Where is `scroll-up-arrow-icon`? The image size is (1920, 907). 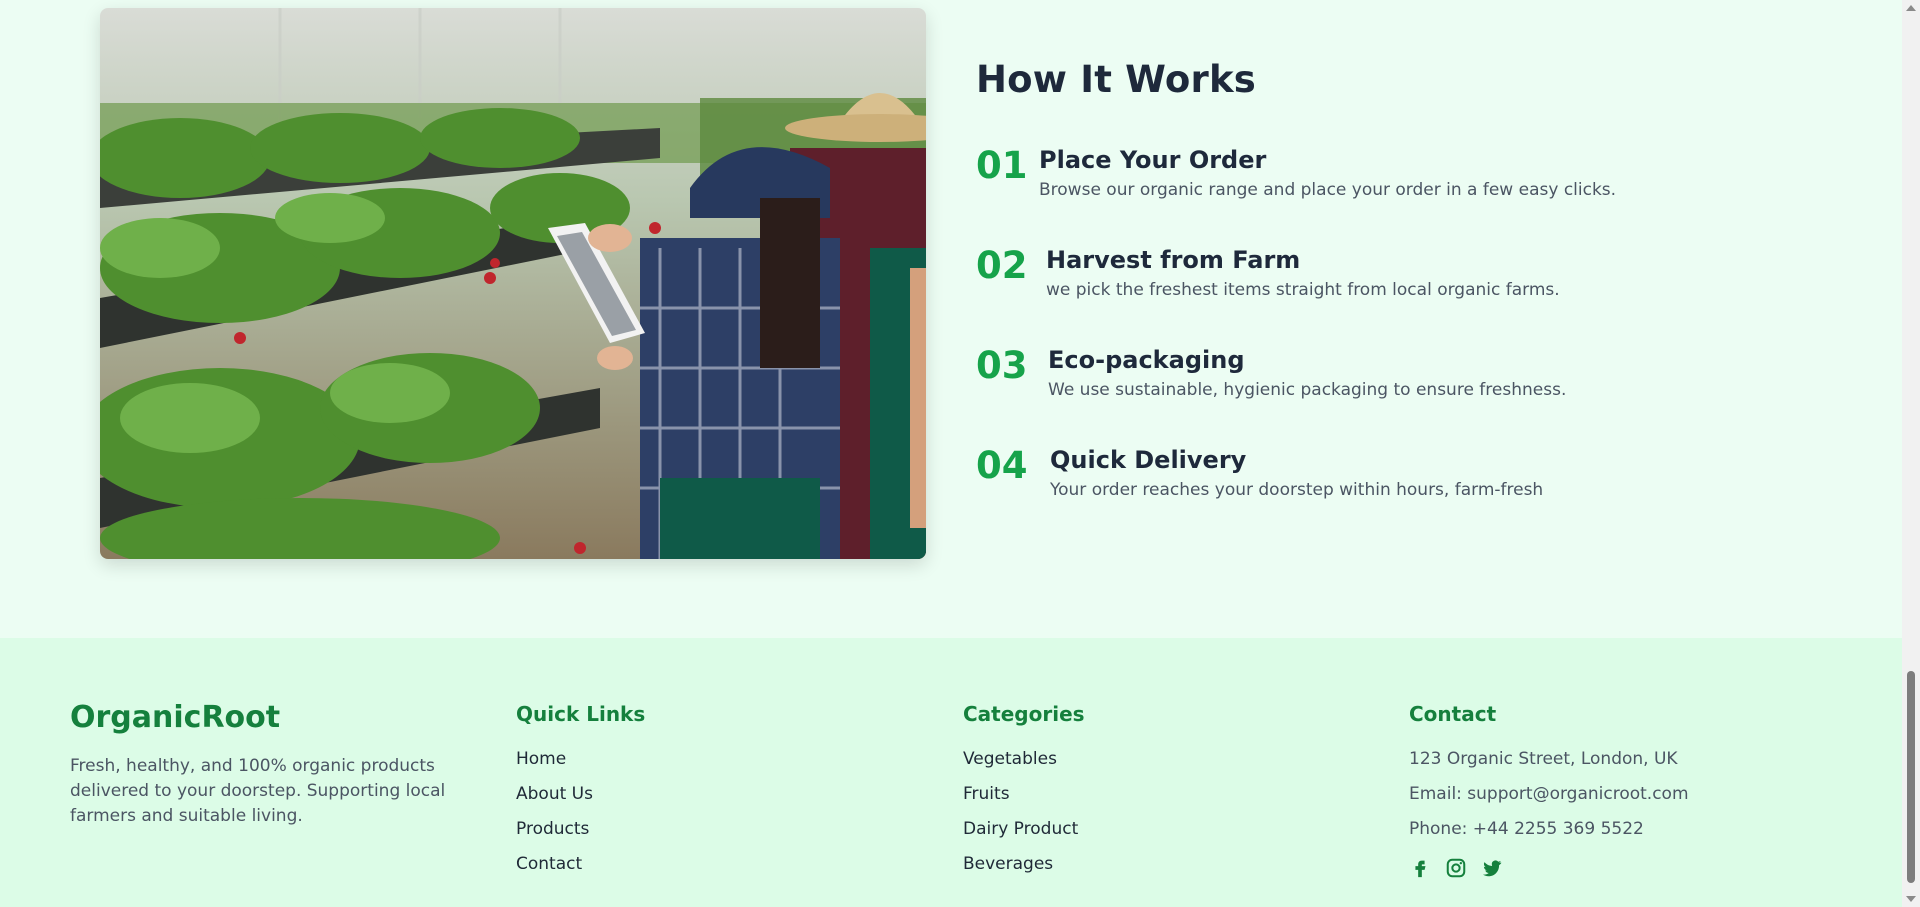 scroll-up-arrow-icon is located at coordinates (1911, 8).